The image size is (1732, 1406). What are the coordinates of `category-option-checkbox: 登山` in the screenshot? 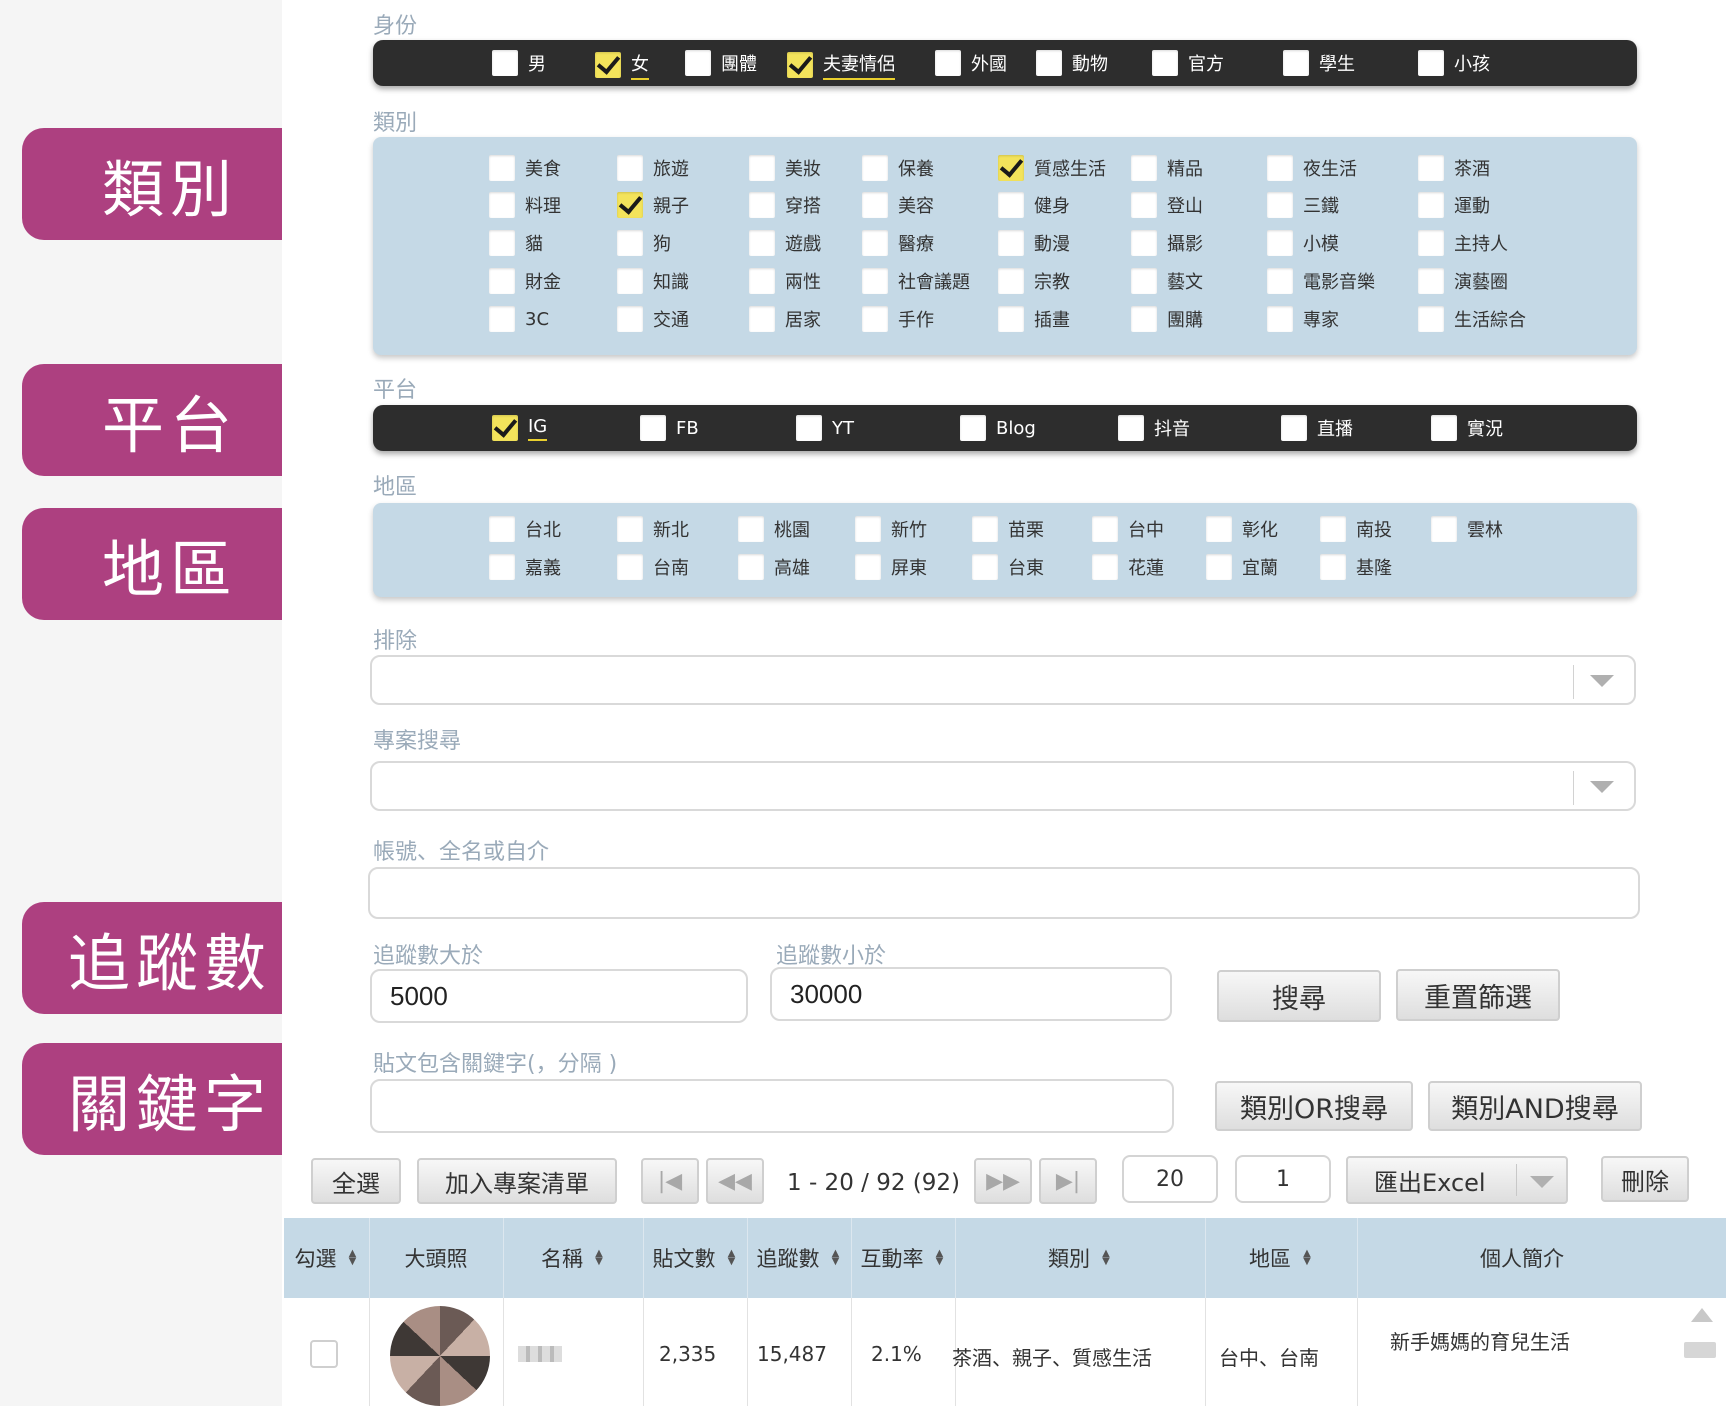 It's located at (1167, 205).